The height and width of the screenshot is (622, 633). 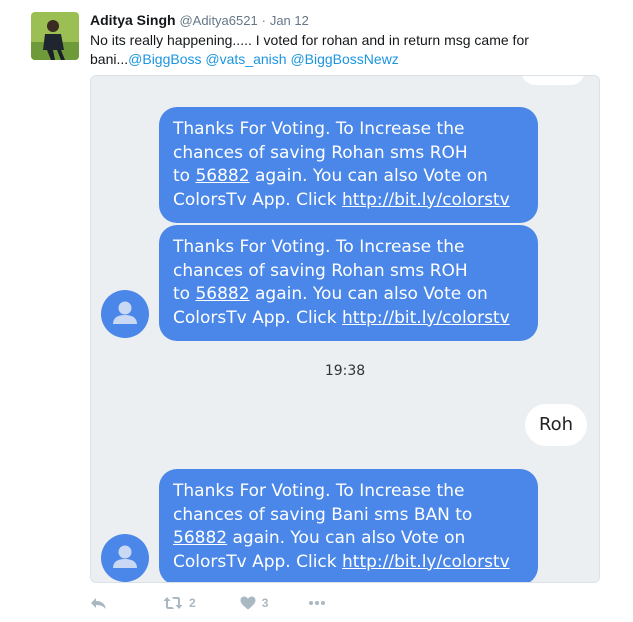 What do you see at coordinates (184, 294) in the screenshot?
I see `sms-2-line-3-pre: to` at bounding box center [184, 294].